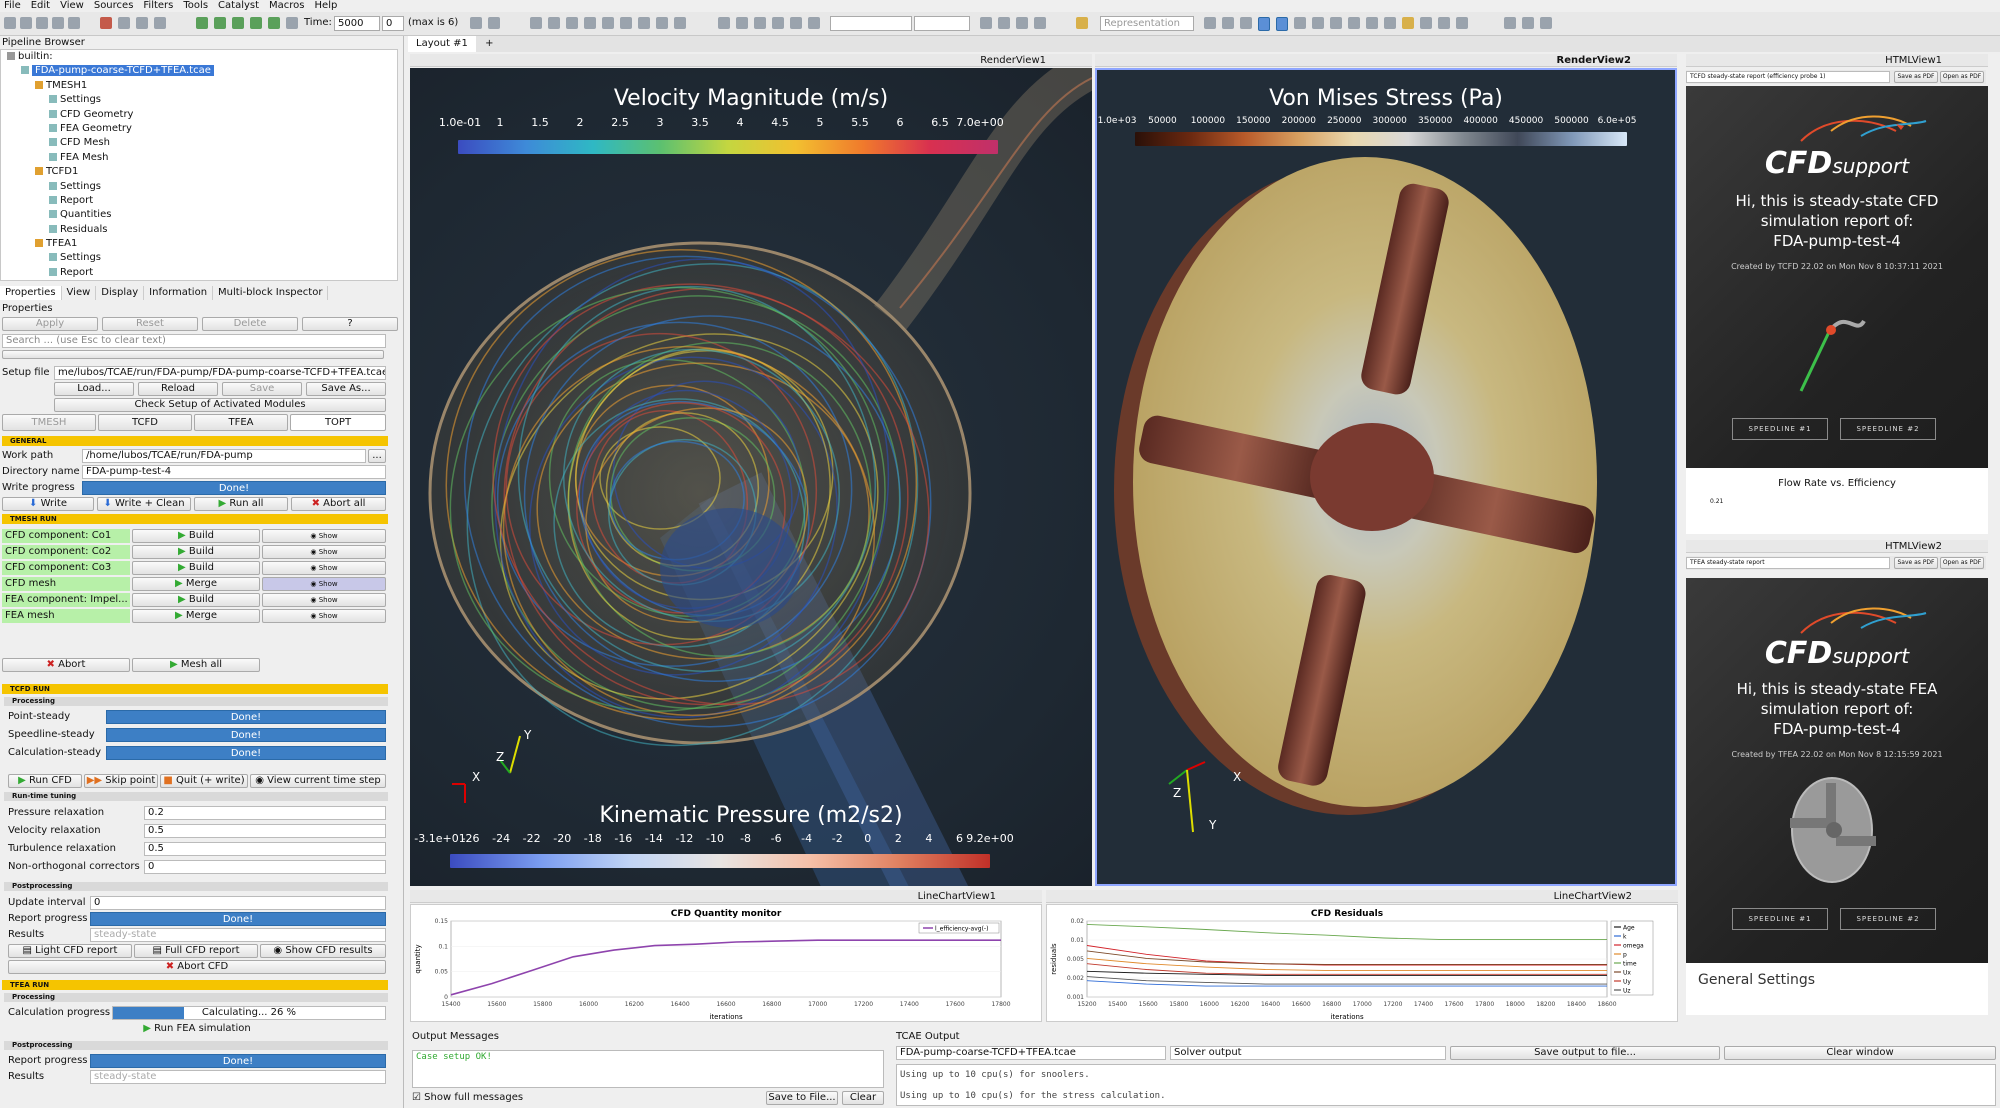 This screenshot has height=1108, width=2000. What do you see at coordinates (256, 23) in the screenshot?
I see `next-frame-icon` at bounding box center [256, 23].